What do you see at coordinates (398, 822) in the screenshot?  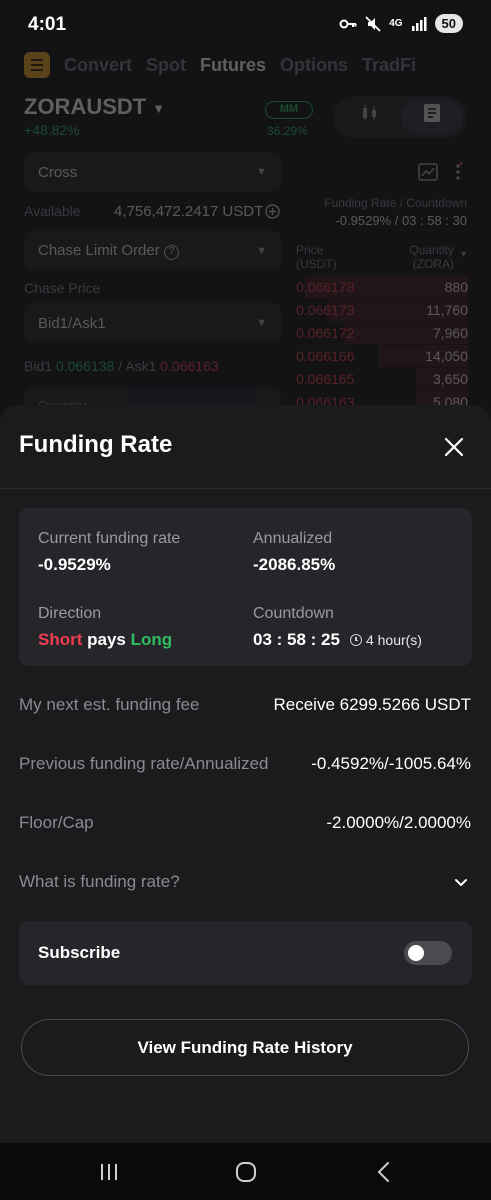 I see `floor-cap-value: -2.0000%/2.0000%` at bounding box center [398, 822].